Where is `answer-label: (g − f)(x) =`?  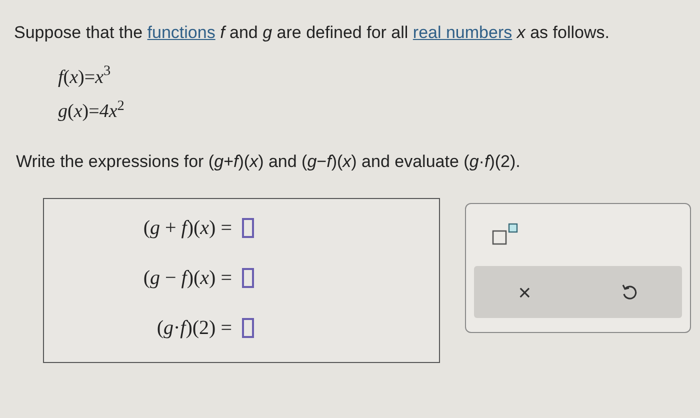
answer-label: (g − f)(x) = is located at coordinates (187, 278).